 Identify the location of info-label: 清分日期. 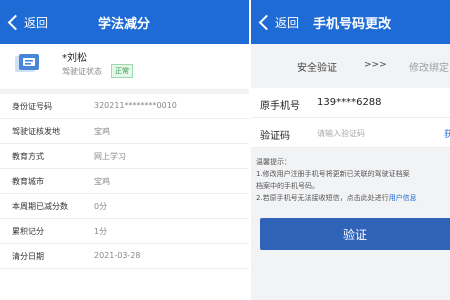
(28, 256).